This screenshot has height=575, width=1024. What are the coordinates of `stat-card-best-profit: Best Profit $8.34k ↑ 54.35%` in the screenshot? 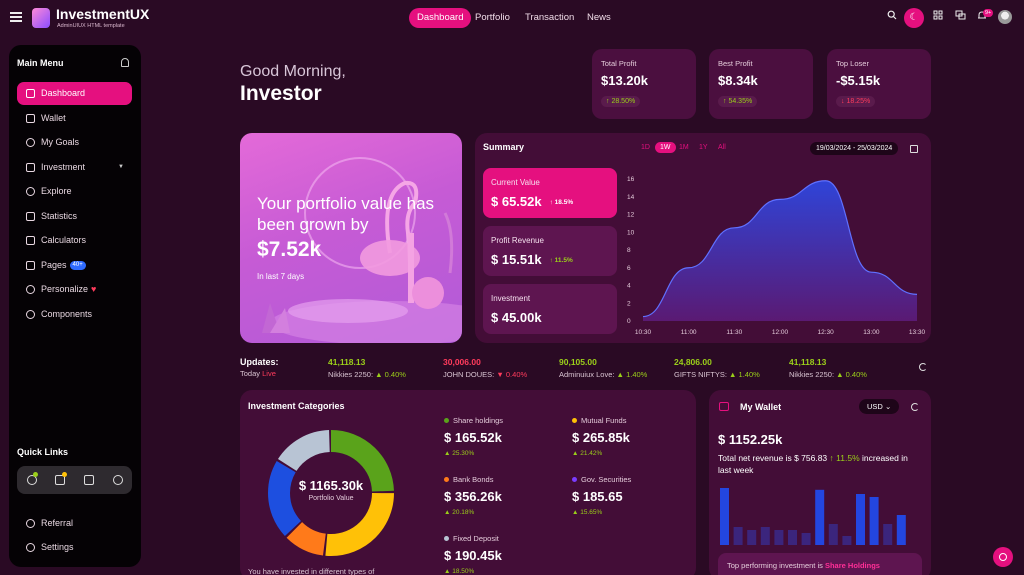 It's located at (761, 84).